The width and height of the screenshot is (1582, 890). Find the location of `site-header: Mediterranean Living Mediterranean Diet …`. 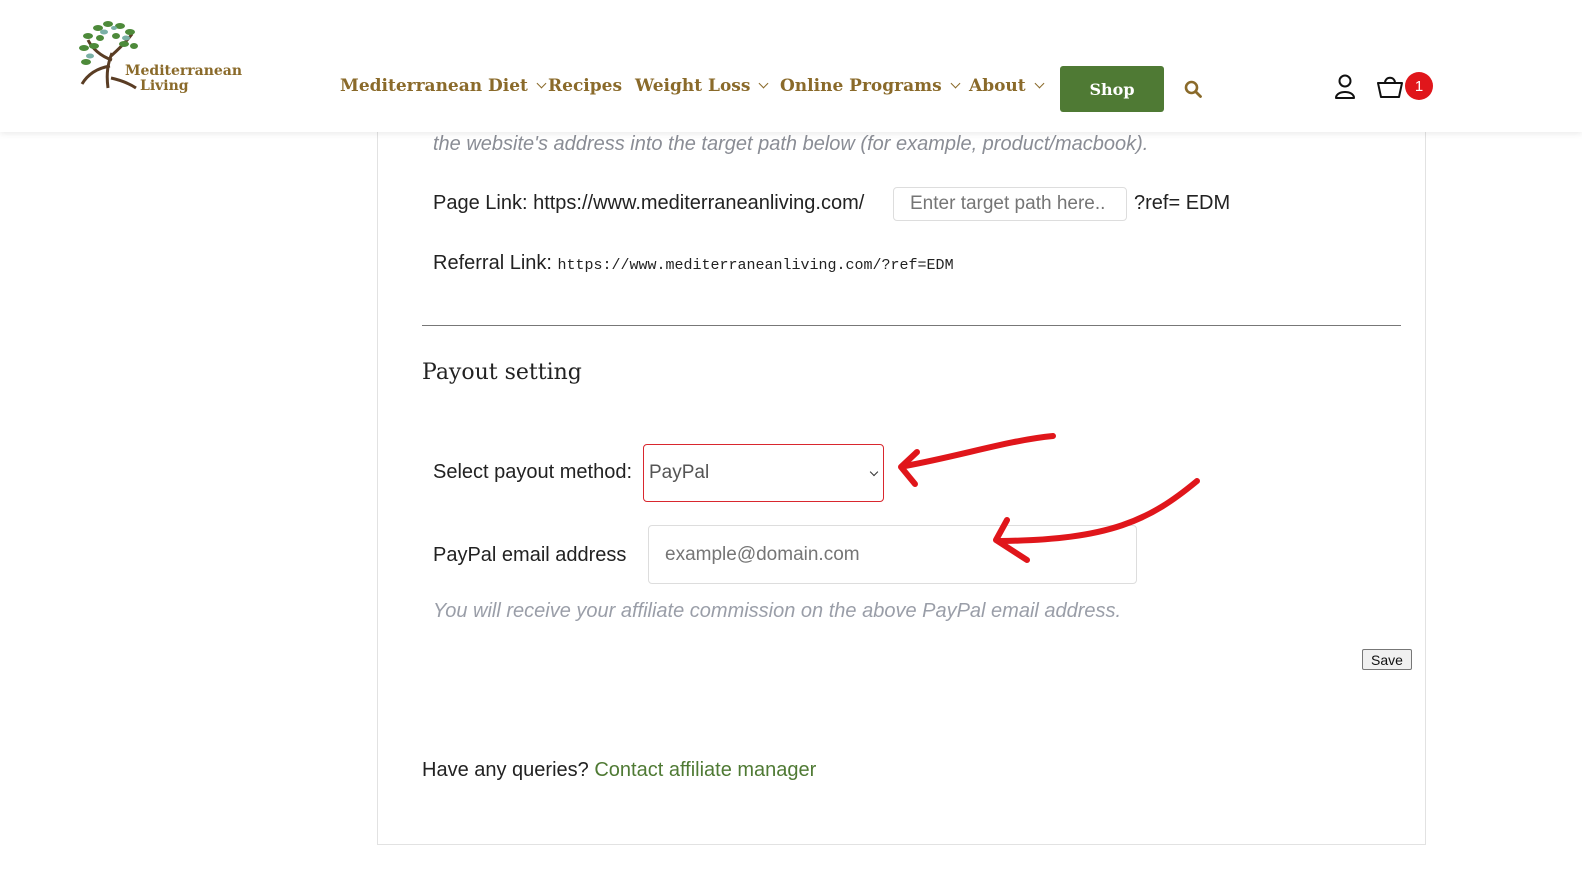

site-header: Mediterranean Living Mediterranean Diet … is located at coordinates (791, 66).